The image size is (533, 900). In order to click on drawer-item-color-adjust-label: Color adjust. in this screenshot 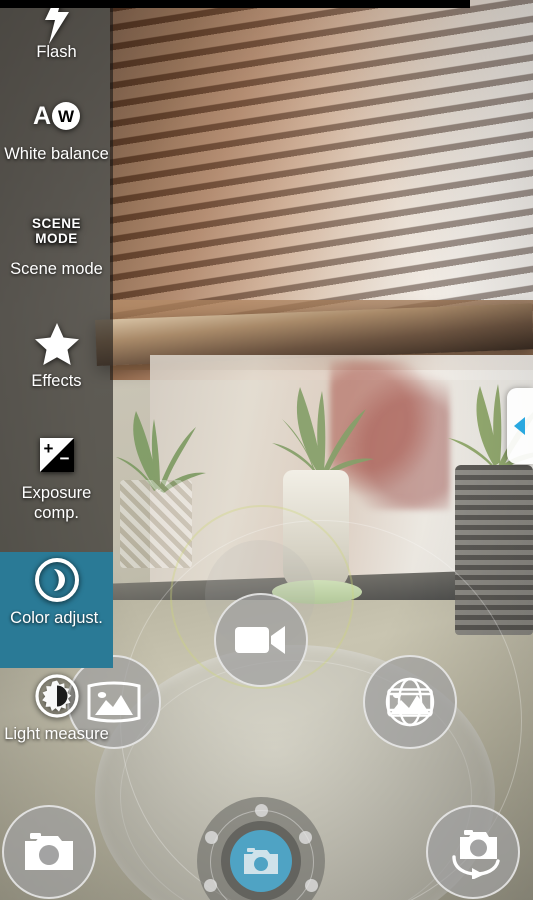, I will do `click(56, 618)`.